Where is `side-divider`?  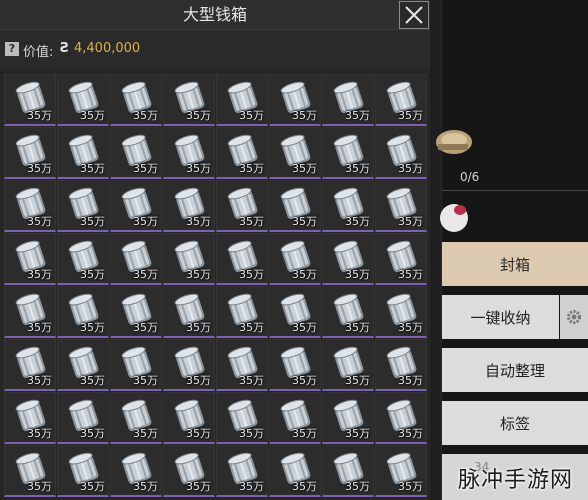 side-divider is located at coordinates (515, 190).